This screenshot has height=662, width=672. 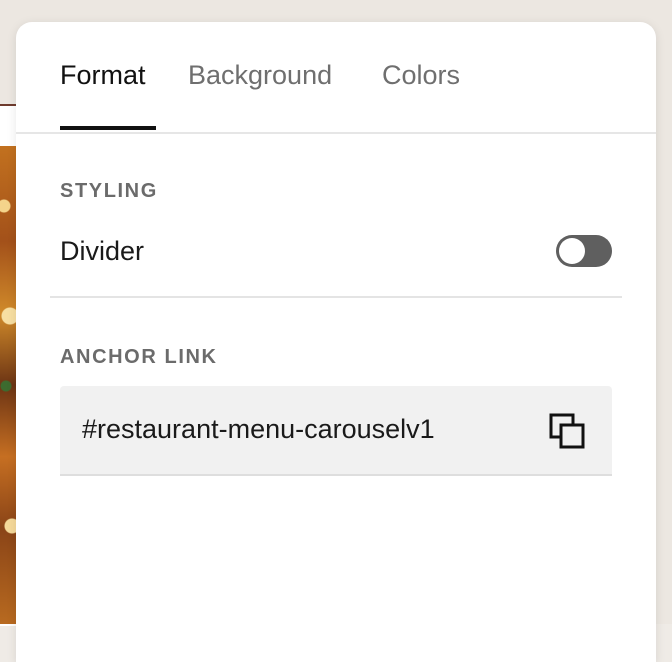 I want to click on tab-format: Format, so click(x=103, y=75).